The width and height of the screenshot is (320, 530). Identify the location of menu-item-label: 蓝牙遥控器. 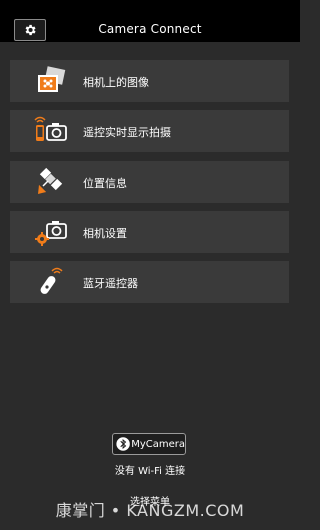
(110, 283).